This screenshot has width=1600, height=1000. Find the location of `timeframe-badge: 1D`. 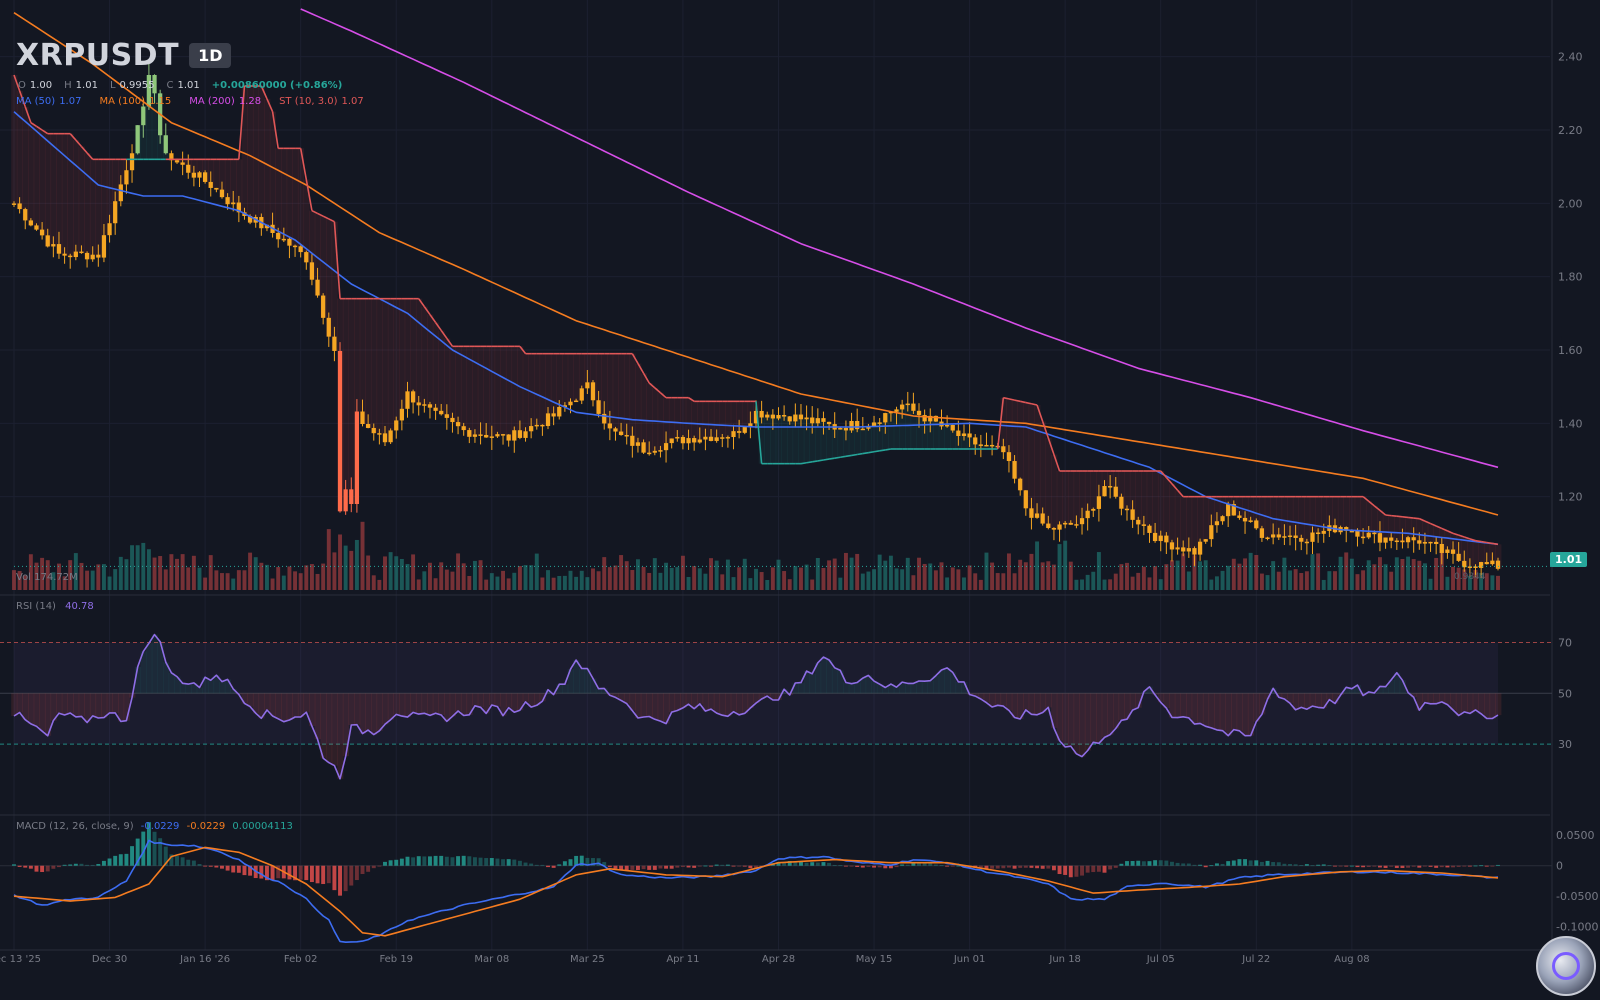

timeframe-badge: 1D is located at coordinates (210, 55).